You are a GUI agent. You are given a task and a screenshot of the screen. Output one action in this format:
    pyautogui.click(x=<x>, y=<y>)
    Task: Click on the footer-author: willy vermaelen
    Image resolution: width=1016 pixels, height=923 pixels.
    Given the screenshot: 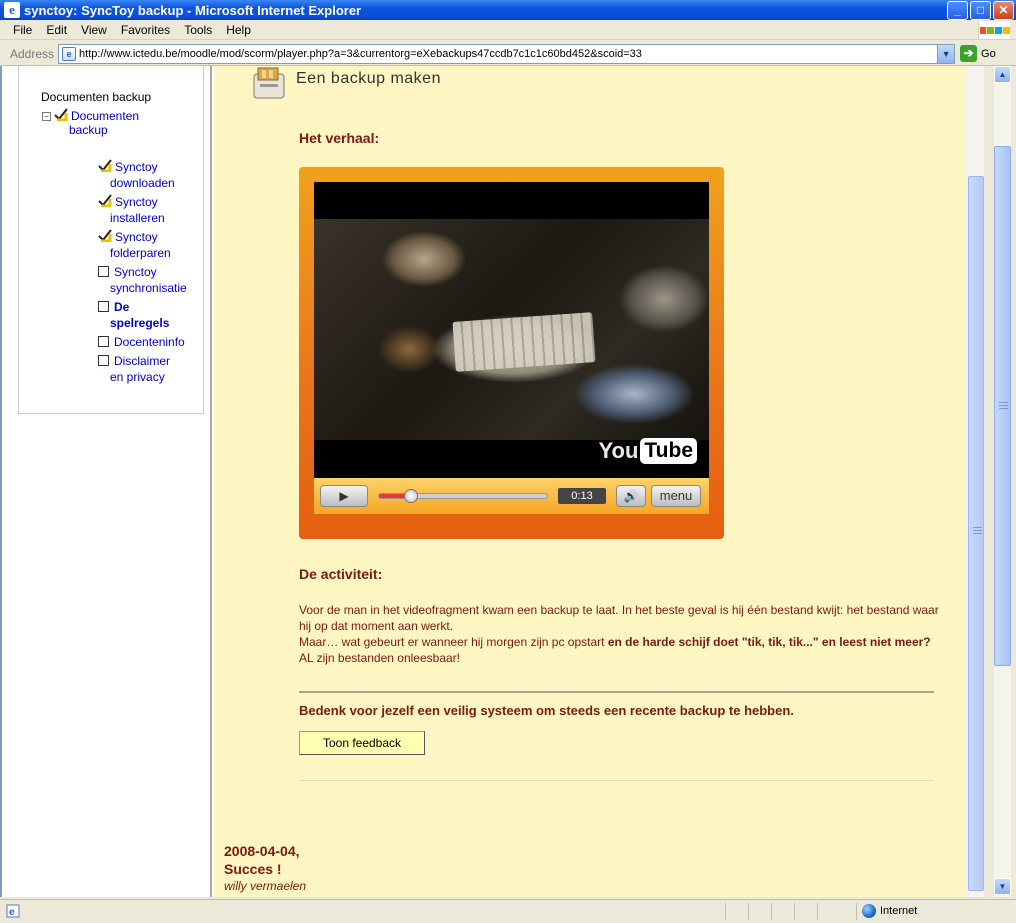 What is the action you would take?
    pyautogui.click(x=265, y=886)
    